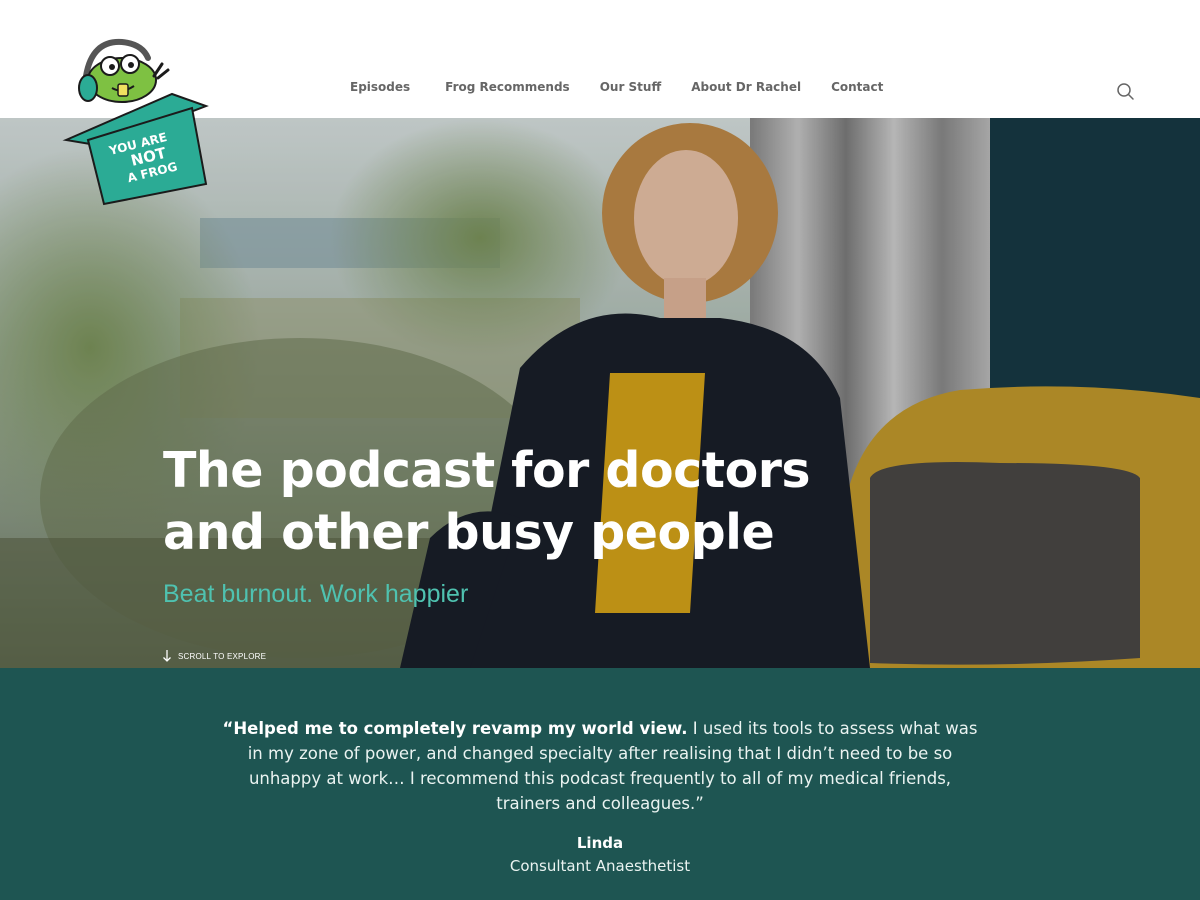 The image size is (1200, 900). I want to click on scroll-label: SCROLL TO EXPLORE, so click(222, 656).